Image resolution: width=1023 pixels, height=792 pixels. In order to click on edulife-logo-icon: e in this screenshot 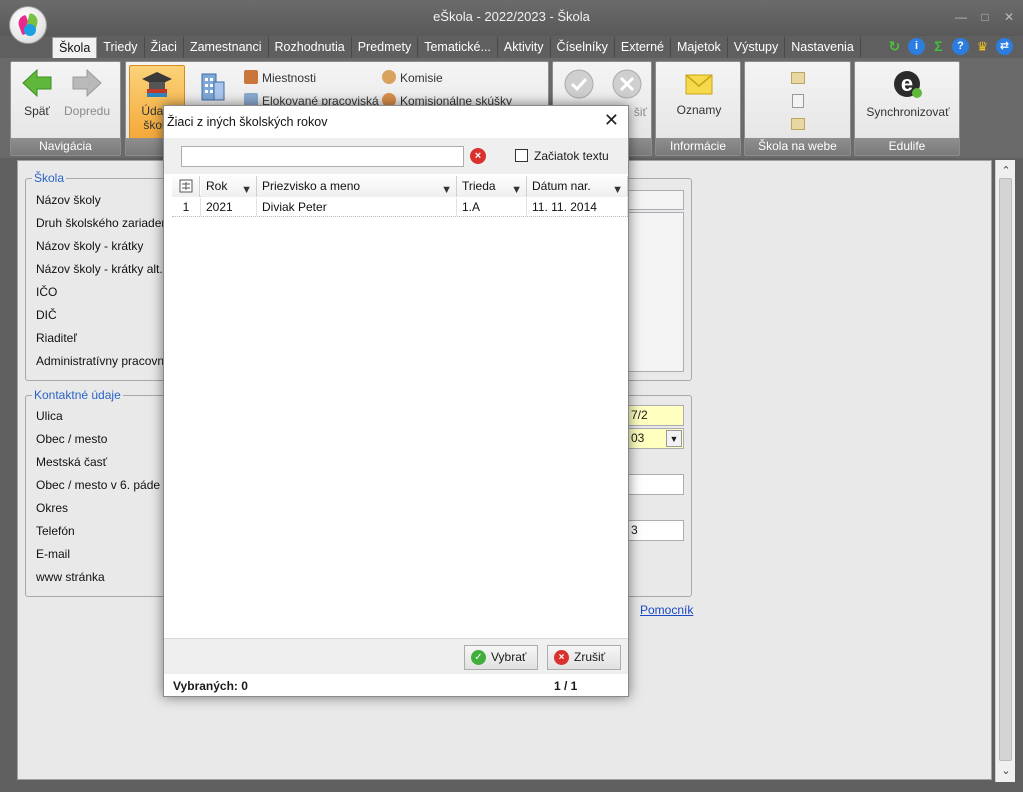, I will do `click(908, 84)`.